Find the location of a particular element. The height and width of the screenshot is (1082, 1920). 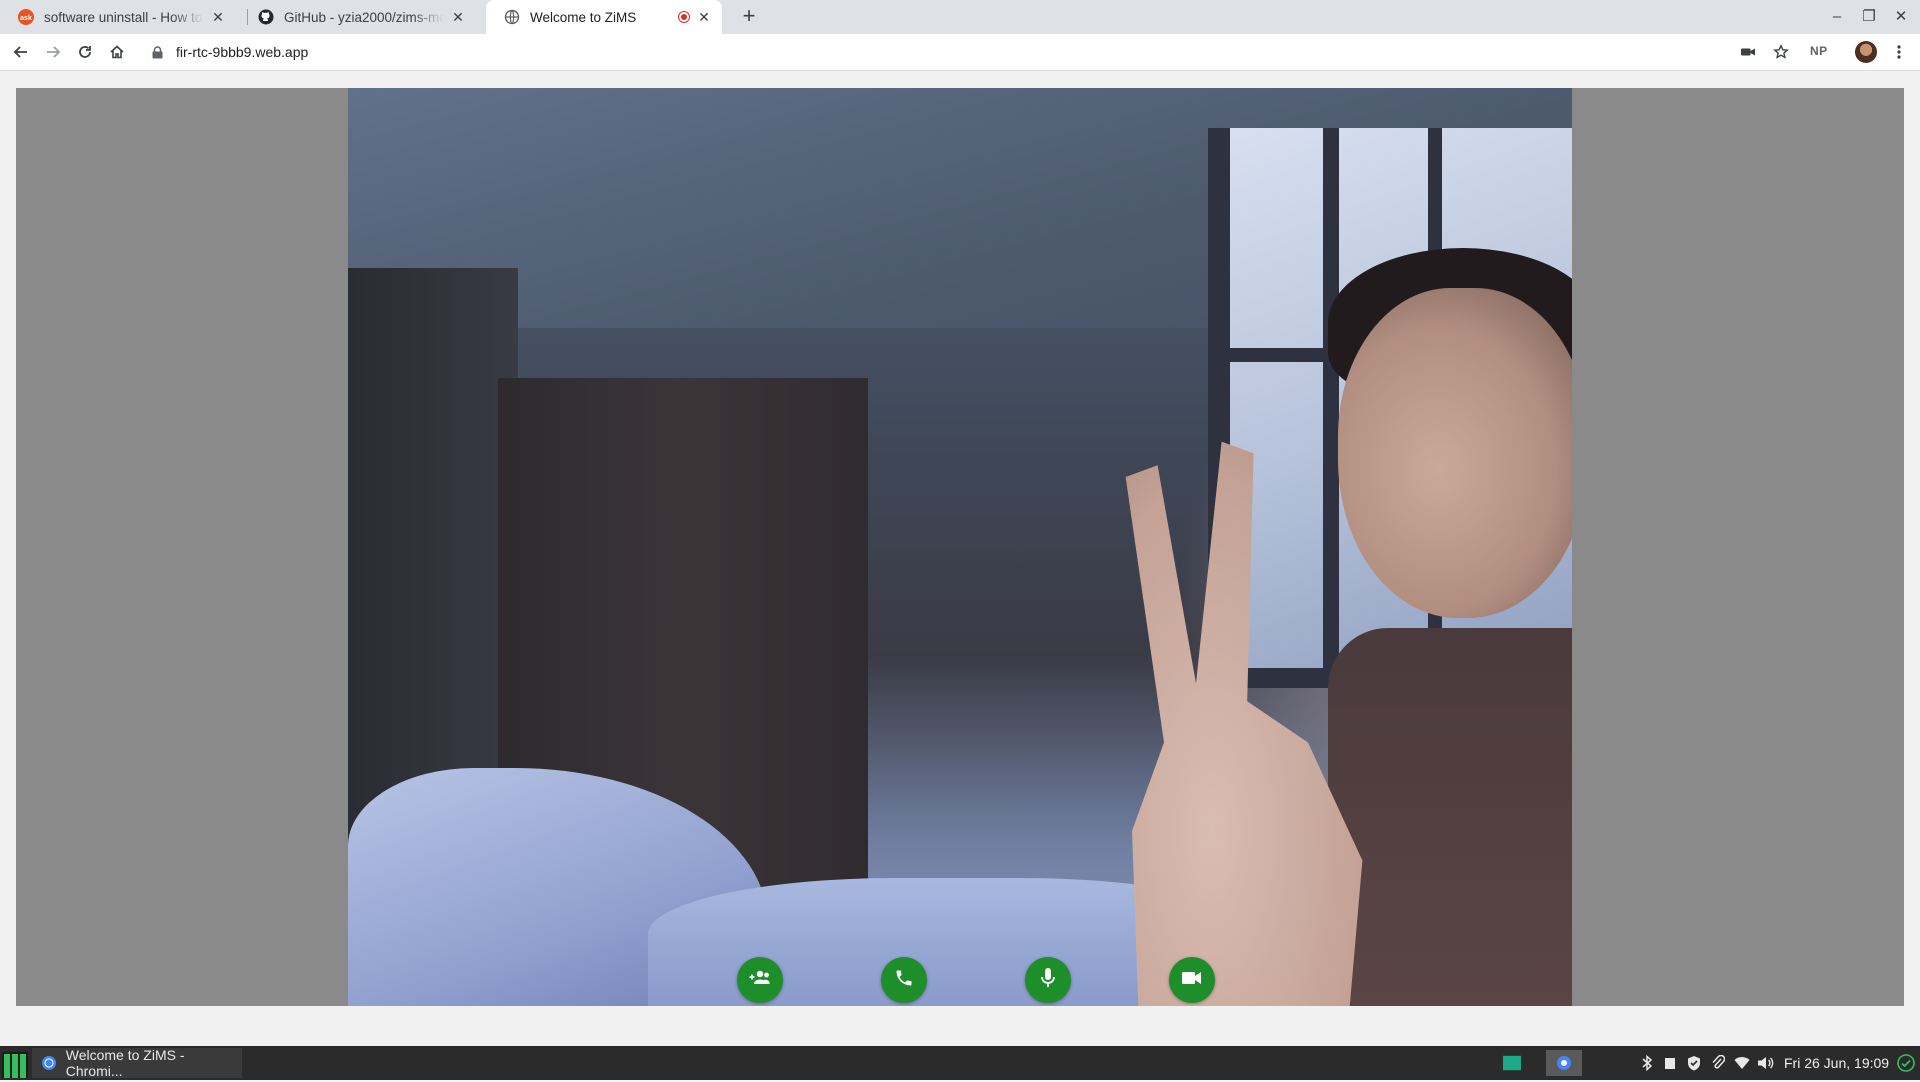

mic-icon is located at coordinates (1048, 980).